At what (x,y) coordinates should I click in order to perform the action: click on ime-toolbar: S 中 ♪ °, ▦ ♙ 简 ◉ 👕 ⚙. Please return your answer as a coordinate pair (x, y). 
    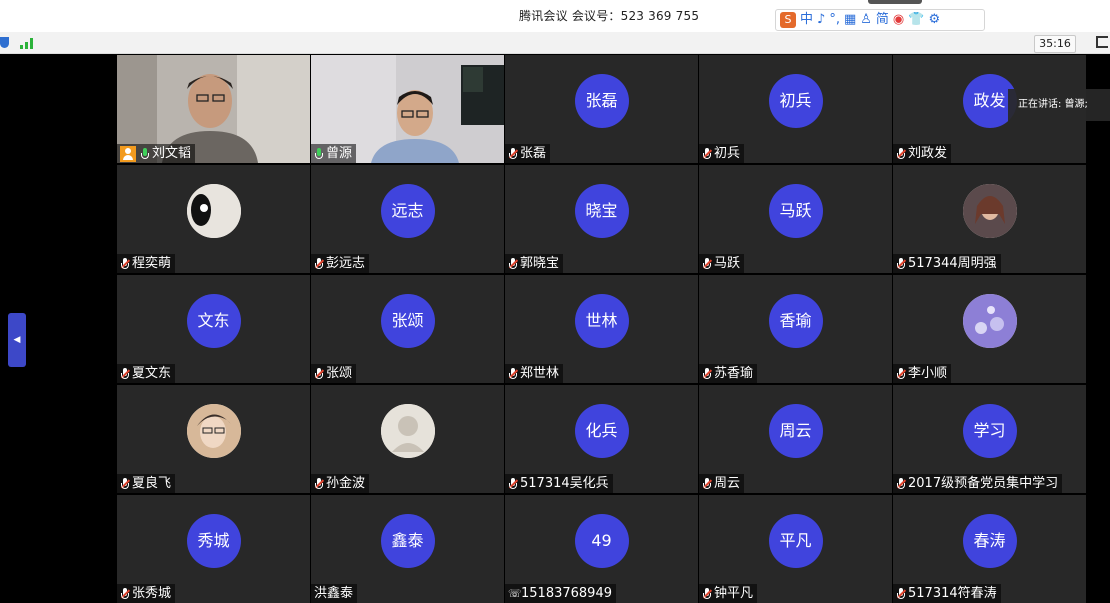
    Looking at the image, I should click on (880, 20).